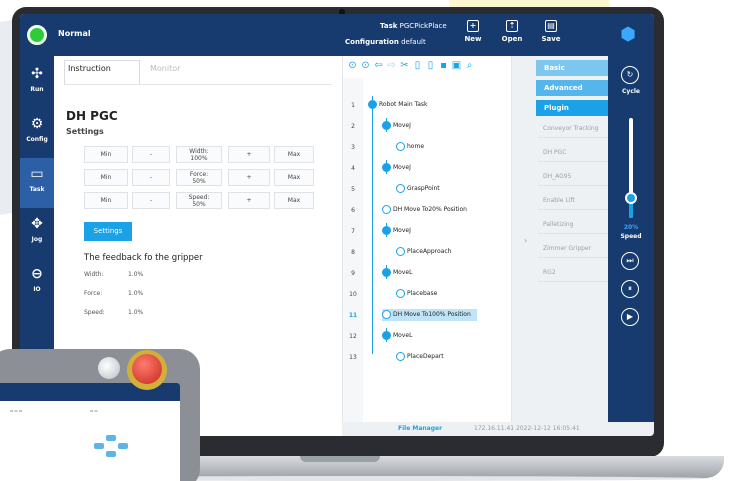 The width and height of the screenshot is (734, 481). I want to click on robot-status-indicator, so click(37, 35).